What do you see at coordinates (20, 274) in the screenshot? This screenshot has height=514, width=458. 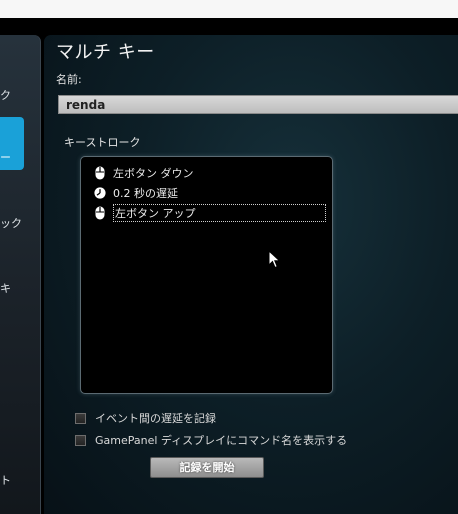 I see `sidebar: ク ック キ ト` at bounding box center [20, 274].